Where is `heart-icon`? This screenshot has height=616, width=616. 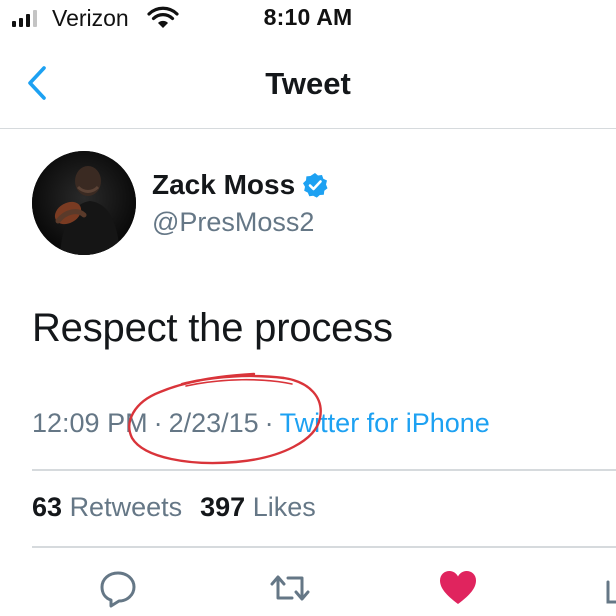
heart-icon is located at coordinates (458, 588).